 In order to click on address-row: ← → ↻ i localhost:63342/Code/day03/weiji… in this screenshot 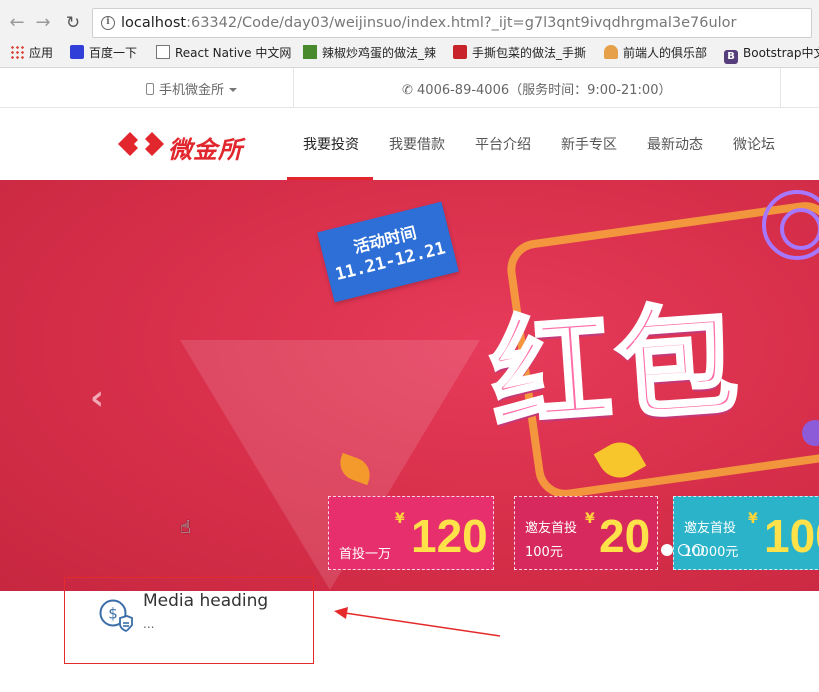, I will do `click(409, 23)`.